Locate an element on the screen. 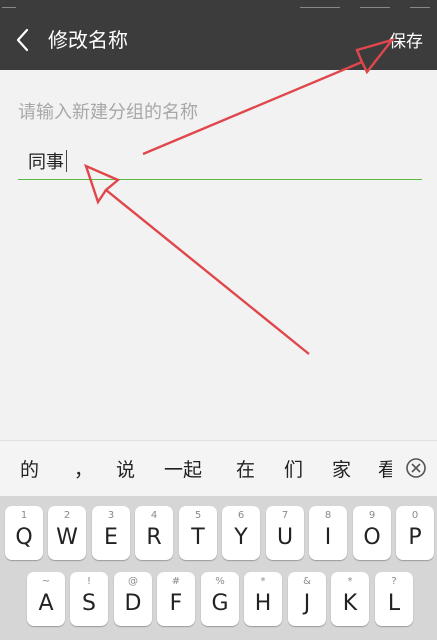 The image size is (437, 640). key-label: Y is located at coordinates (241, 537).